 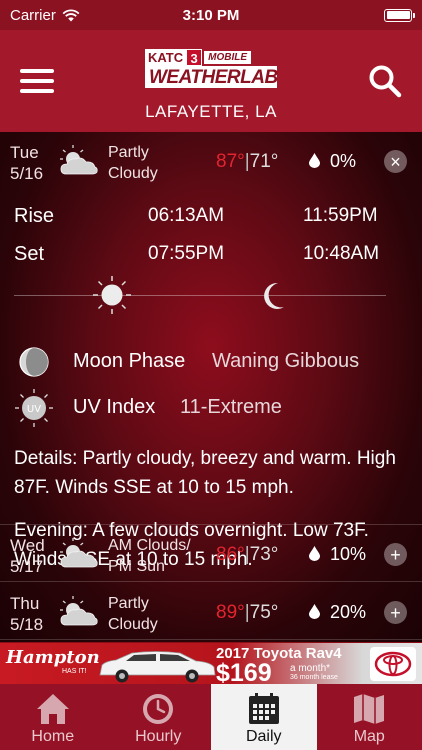 I want to click on ad-dealer-tagline: HAS IT!, so click(x=74, y=671).